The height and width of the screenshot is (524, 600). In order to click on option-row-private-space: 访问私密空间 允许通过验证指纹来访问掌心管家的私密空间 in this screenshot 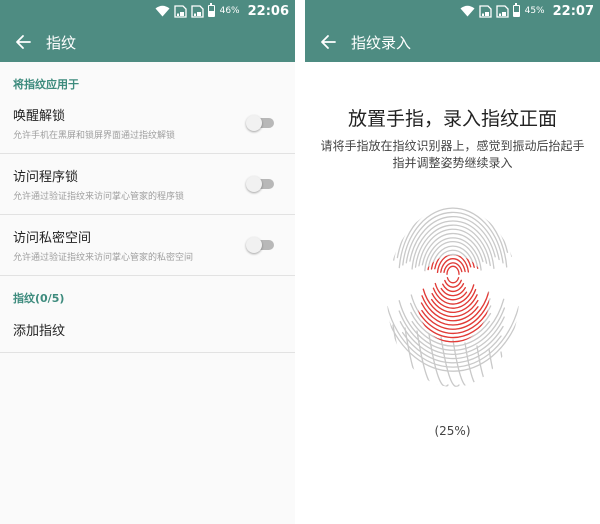, I will do `click(147, 245)`.